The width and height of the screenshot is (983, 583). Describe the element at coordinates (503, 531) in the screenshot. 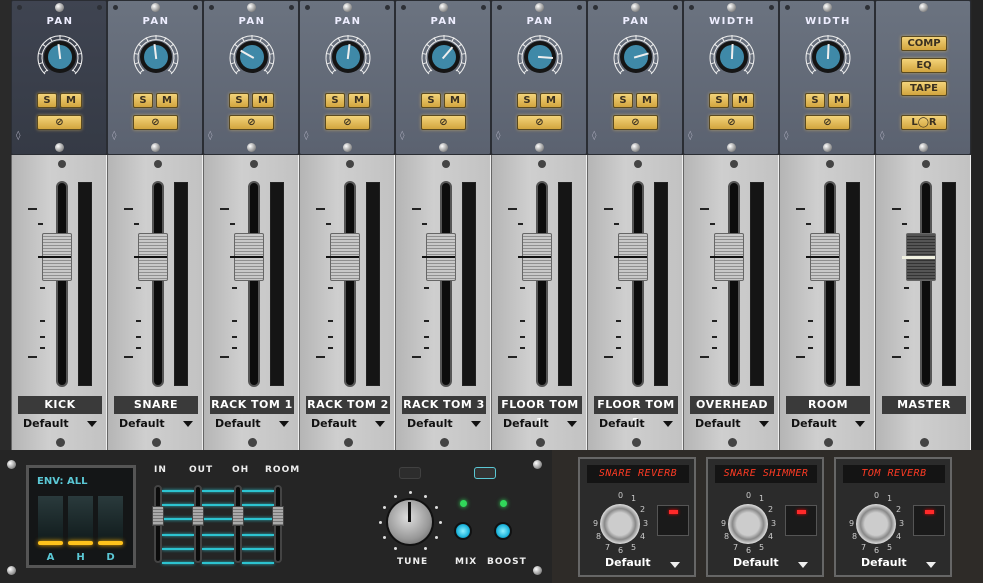

I see `boost-button` at that location.